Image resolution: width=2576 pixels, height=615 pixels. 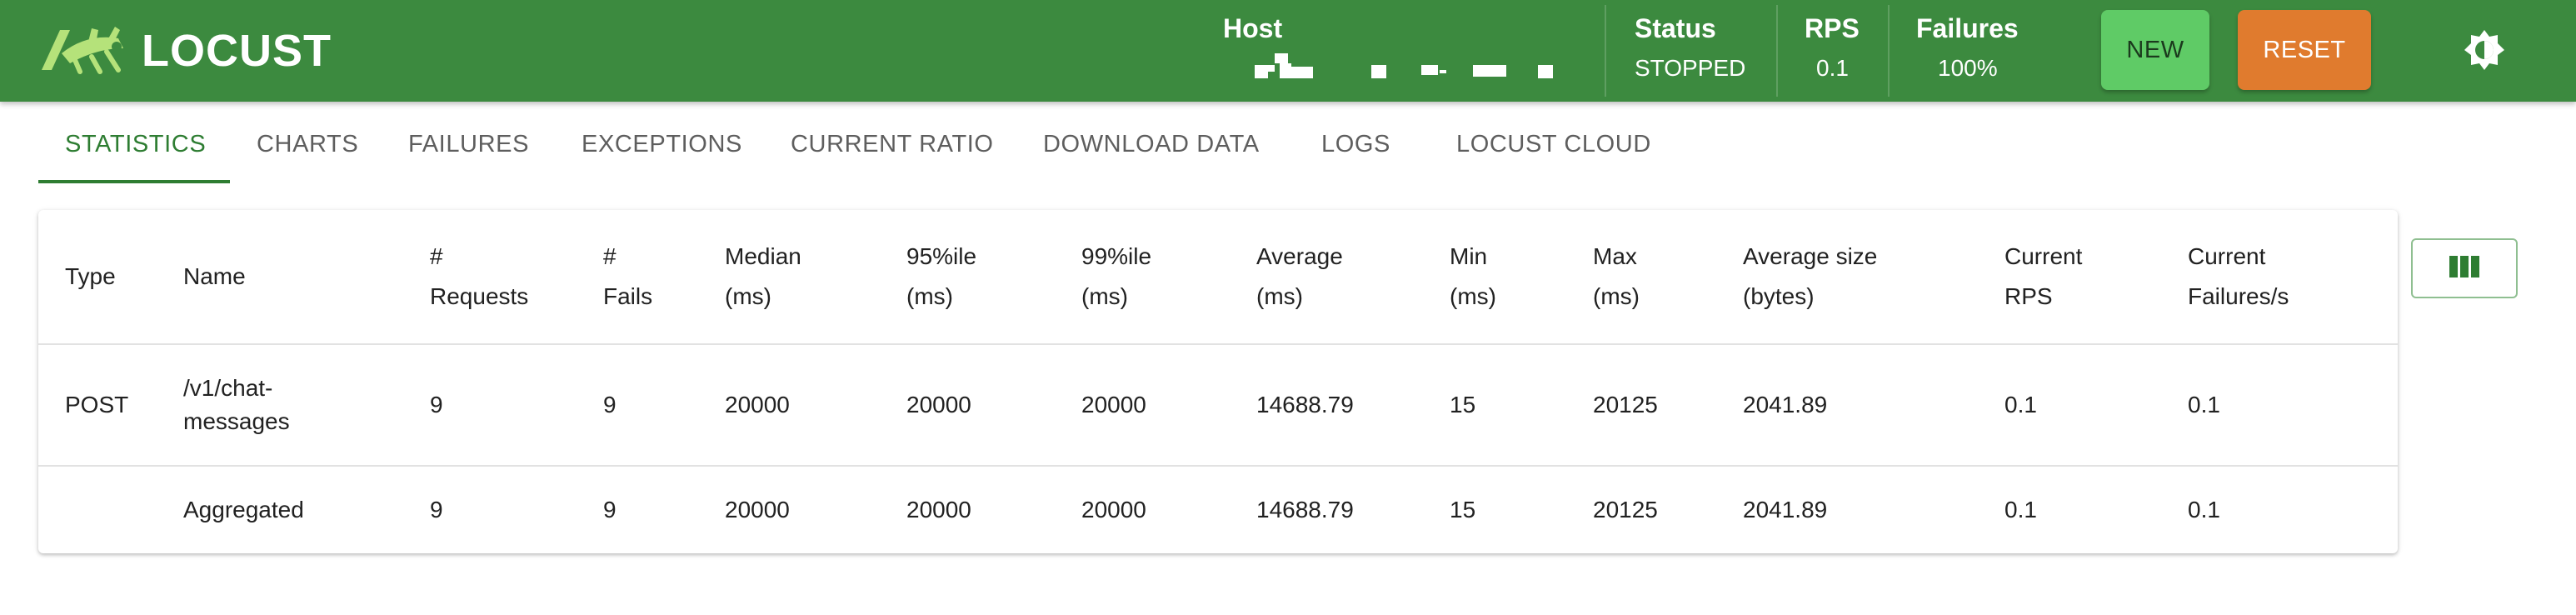 I want to click on failures-label: Failures, so click(x=1967, y=28).